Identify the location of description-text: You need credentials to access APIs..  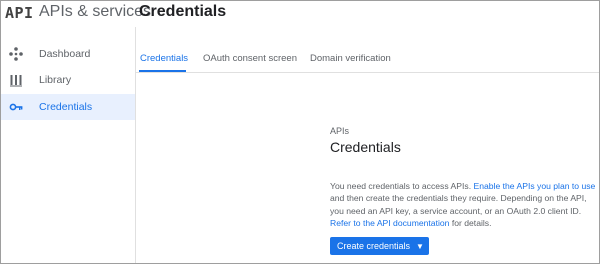
(402, 186).